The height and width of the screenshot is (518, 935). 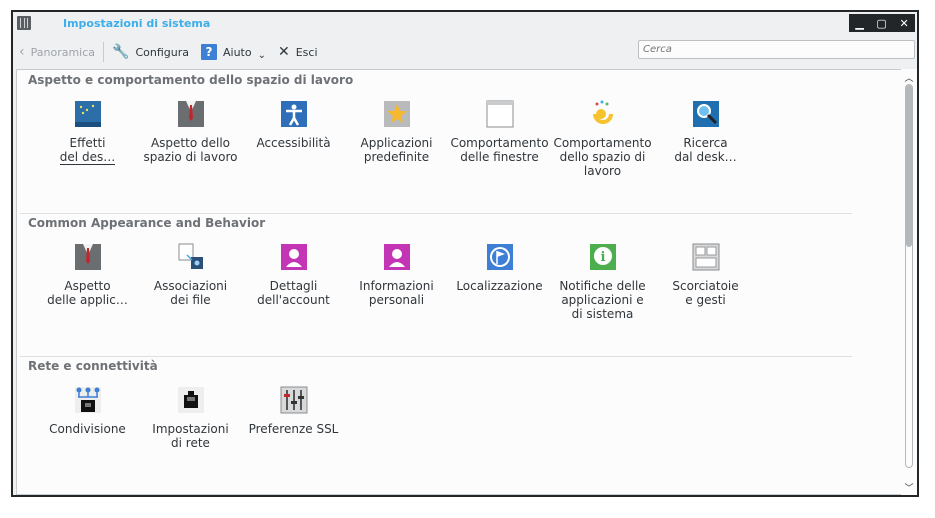 I want to click on category-title: Common Appearance and Behavior, so click(x=147, y=223).